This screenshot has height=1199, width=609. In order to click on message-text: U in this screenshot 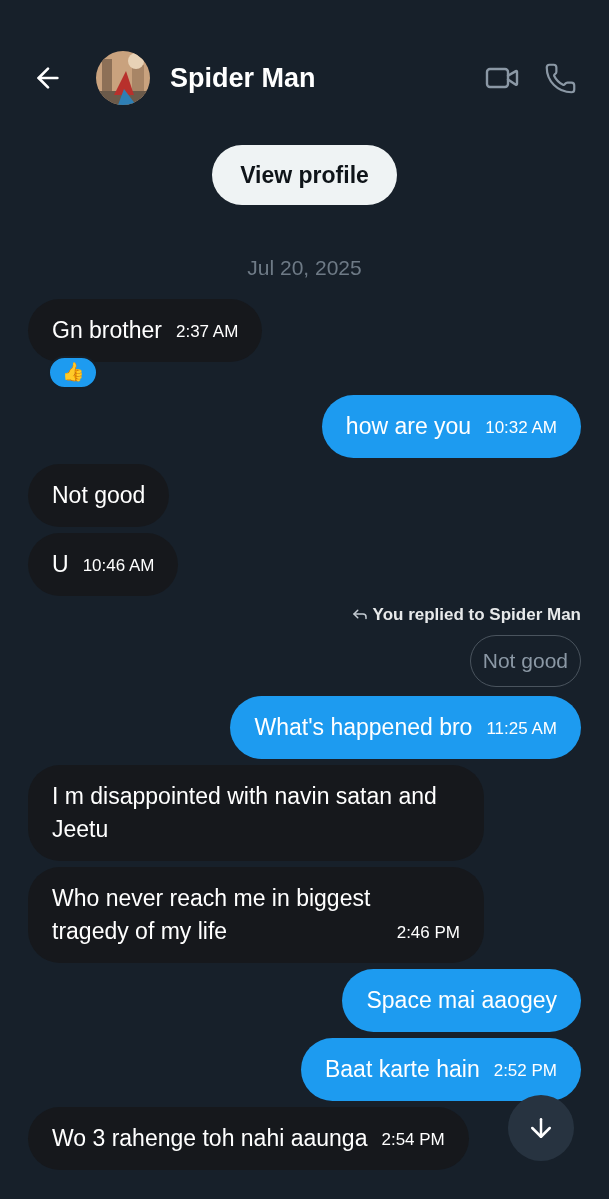, I will do `click(60, 564)`.